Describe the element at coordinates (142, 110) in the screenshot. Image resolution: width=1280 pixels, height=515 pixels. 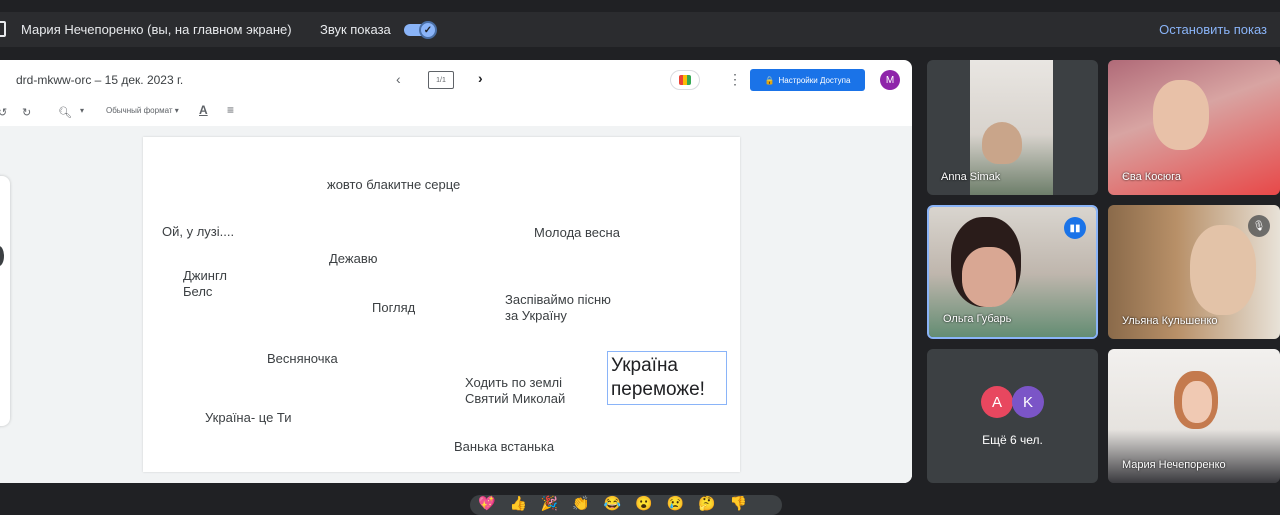
I see `format-select: Обычный формат ▾` at that location.